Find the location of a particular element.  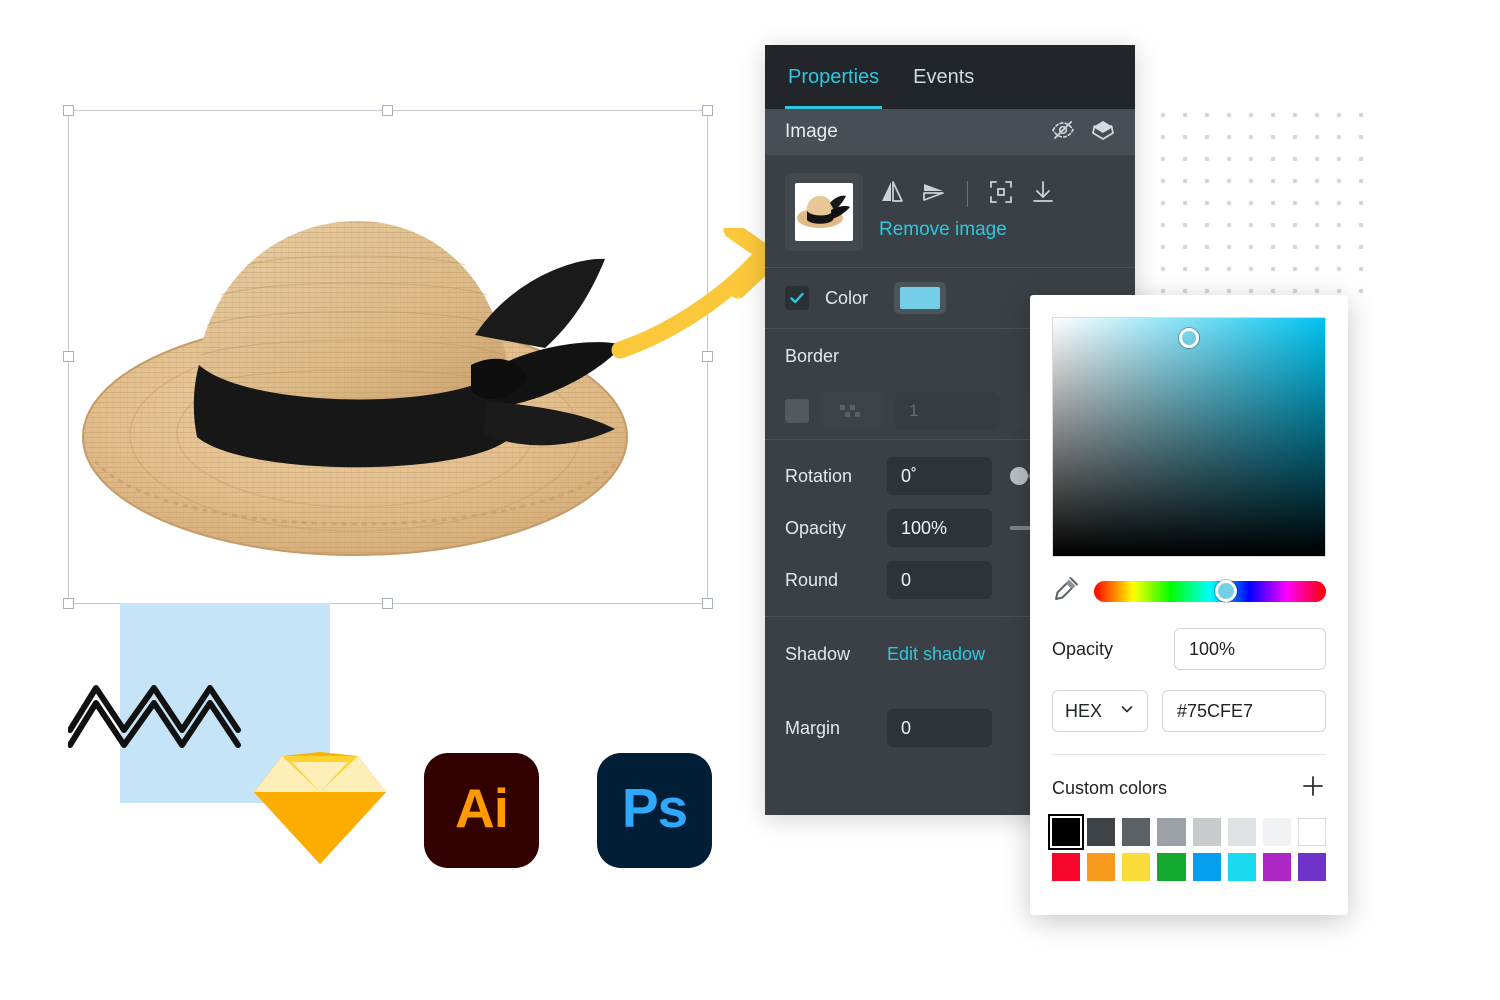

round-label: Round is located at coordinates (812, 579).